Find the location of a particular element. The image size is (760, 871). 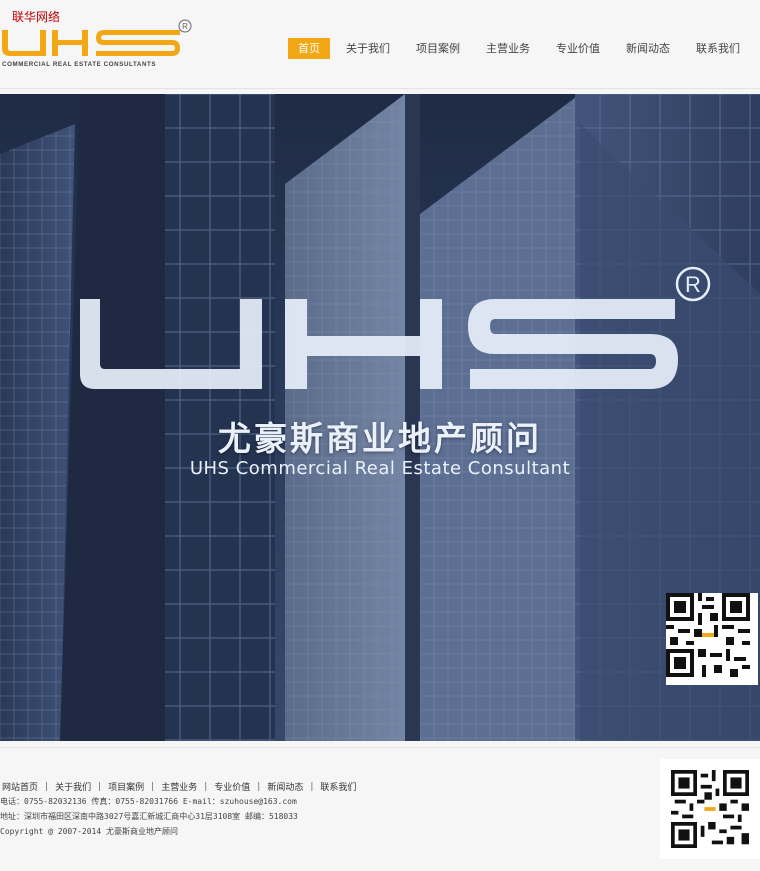

footer-divider is located at coordinates (380, 747).